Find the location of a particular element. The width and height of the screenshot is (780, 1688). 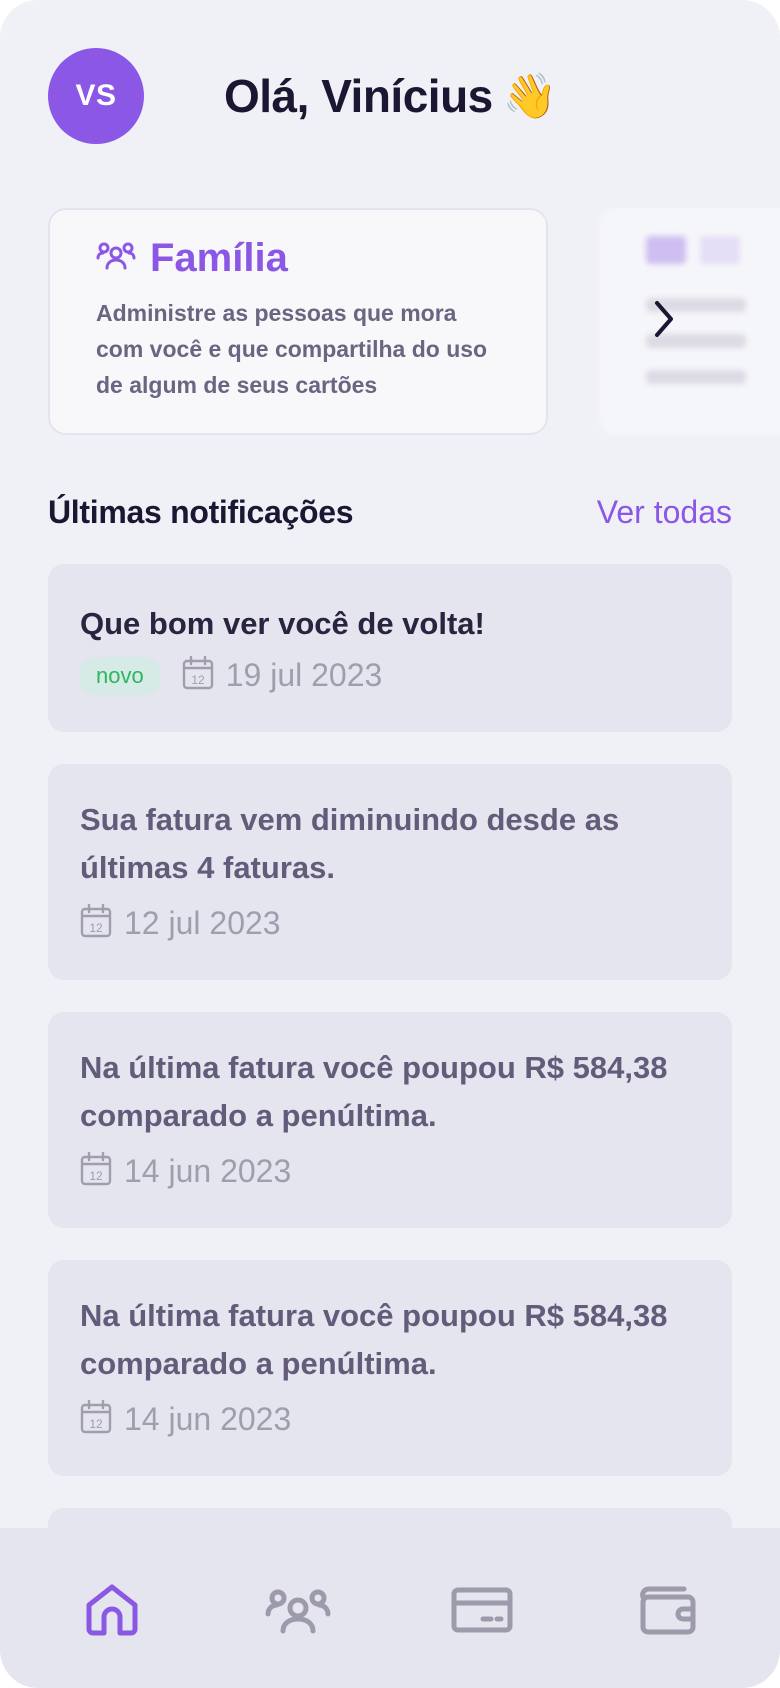

nav-wallet is located at coordinates (668, 1612).